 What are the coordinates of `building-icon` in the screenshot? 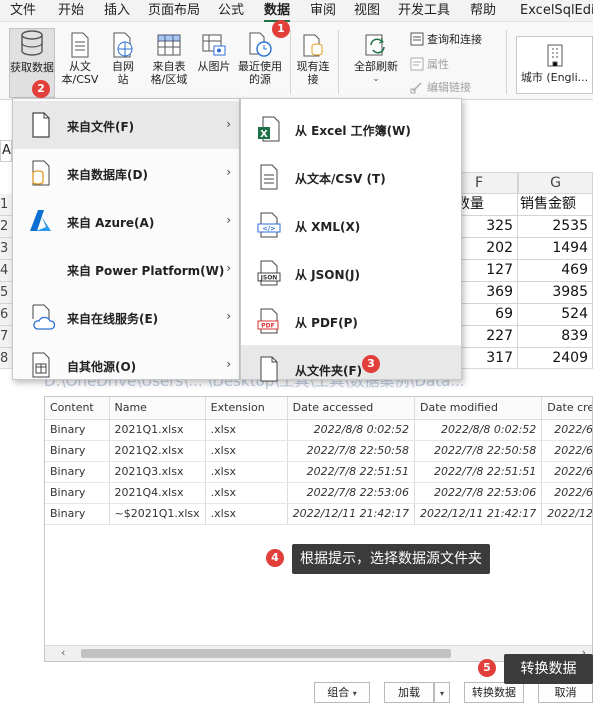 It's located at (554, 55).